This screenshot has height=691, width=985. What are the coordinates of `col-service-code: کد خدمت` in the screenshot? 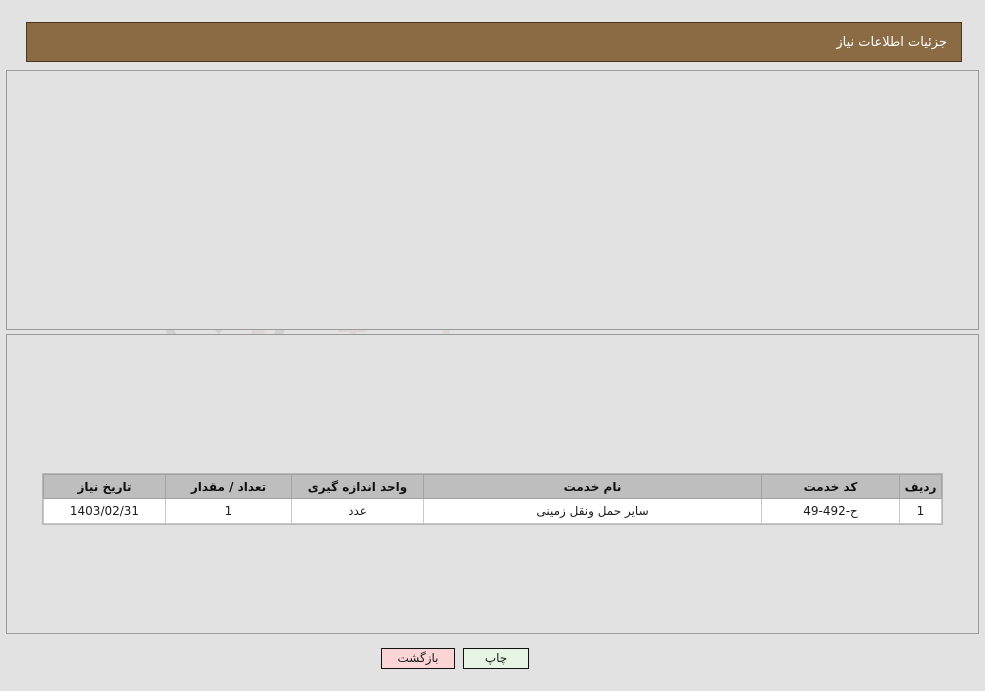 It's located at (830, 486).